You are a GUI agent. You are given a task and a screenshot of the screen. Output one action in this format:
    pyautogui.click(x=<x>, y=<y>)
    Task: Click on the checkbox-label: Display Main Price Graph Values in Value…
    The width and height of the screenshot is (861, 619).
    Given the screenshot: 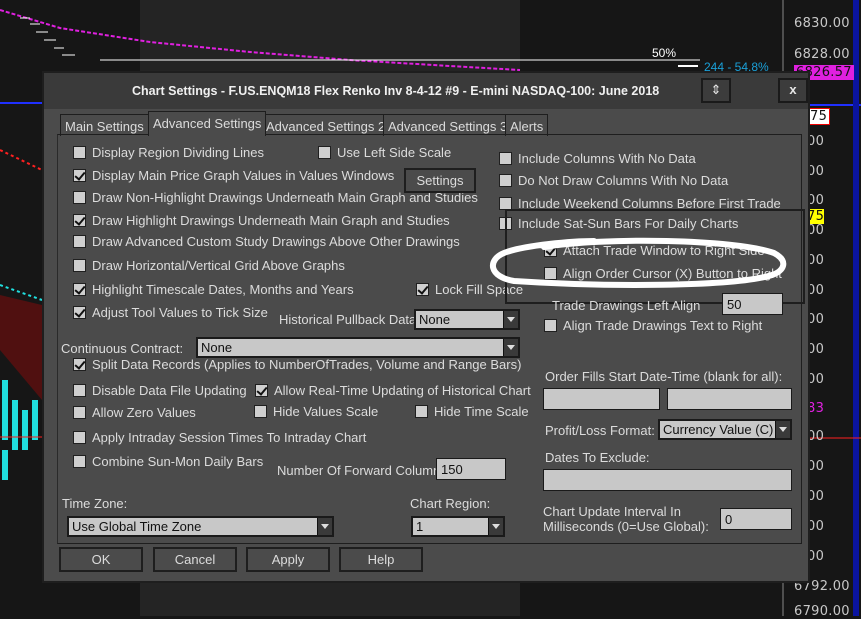 What is the action you would take?
    pyautogui.click(x=243, y=175)
    